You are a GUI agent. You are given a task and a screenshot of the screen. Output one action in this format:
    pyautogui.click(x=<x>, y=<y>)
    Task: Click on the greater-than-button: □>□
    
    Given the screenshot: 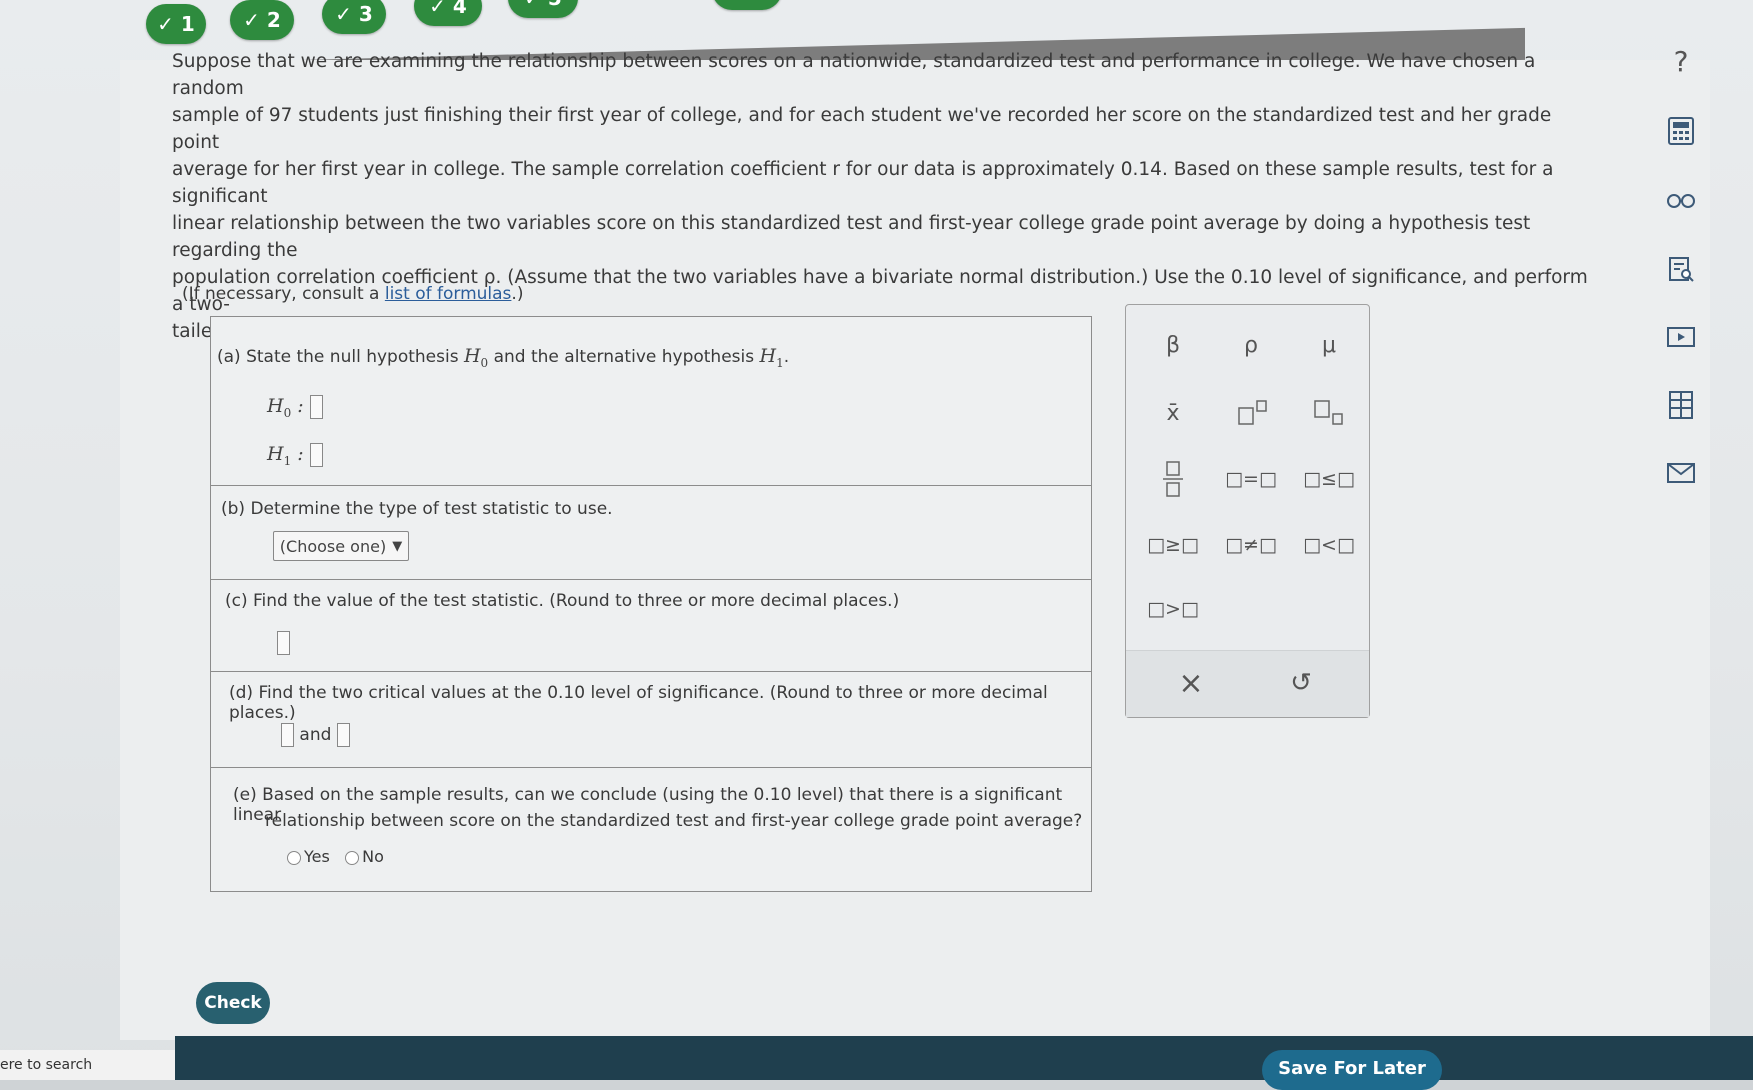 What is the action you would take?
    pyautogui.click(x=1173, y=609)
    